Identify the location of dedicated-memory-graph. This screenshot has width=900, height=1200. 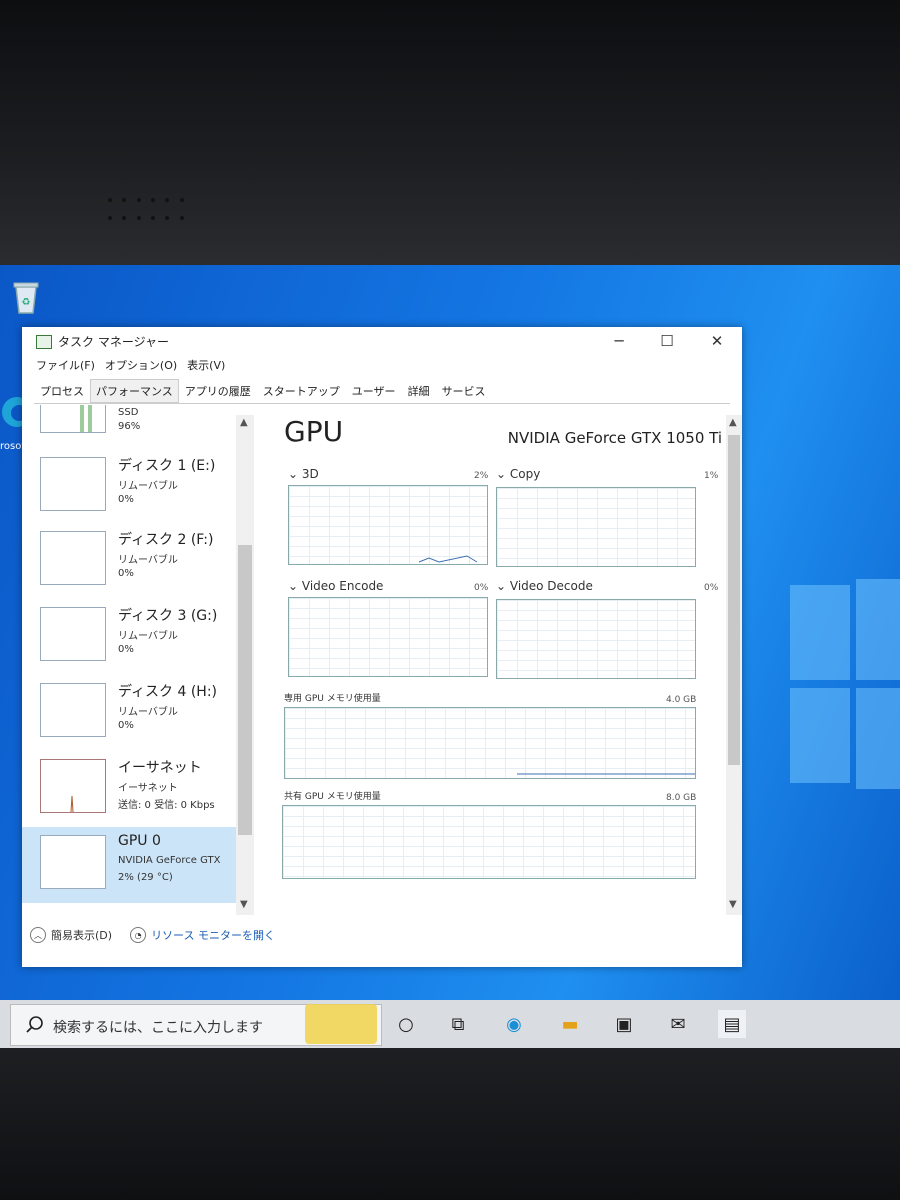
(490, 743).